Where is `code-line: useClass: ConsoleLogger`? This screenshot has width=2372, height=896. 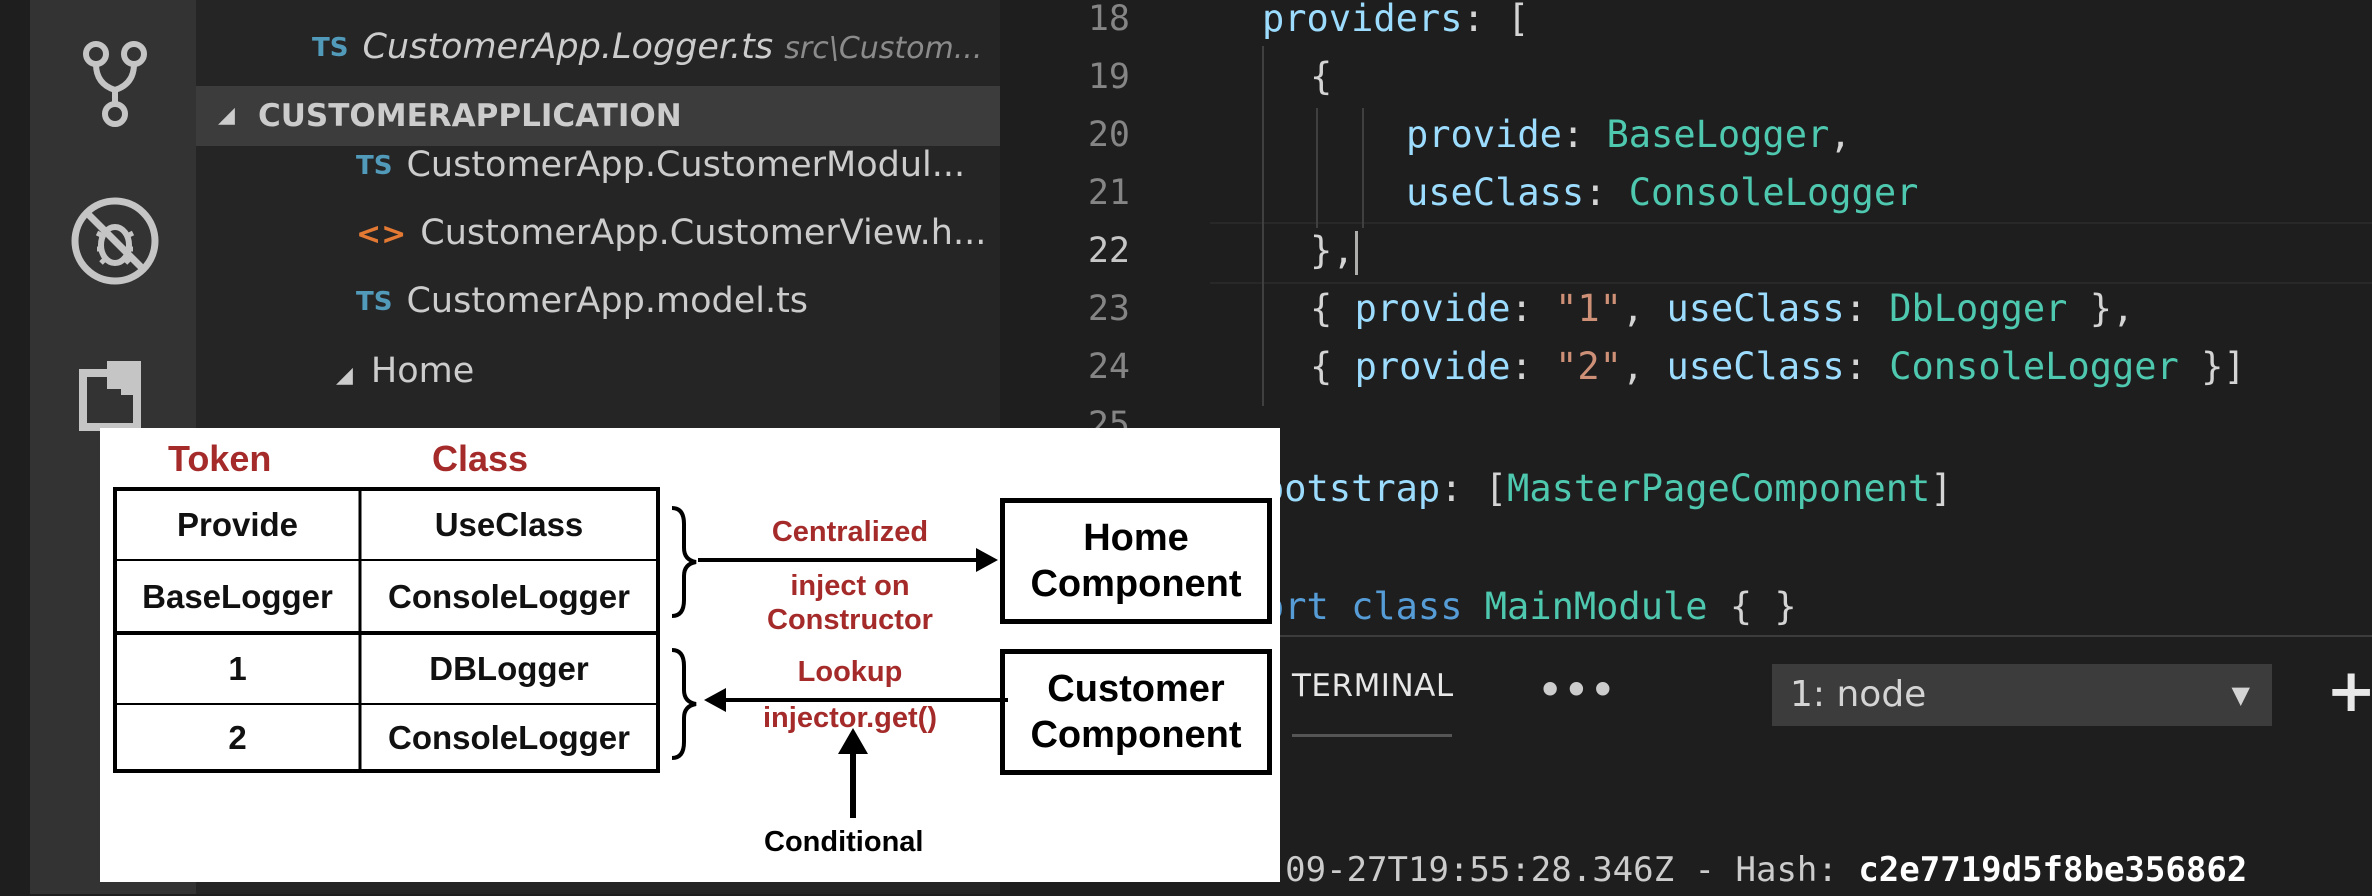
code-line: useClass: ConsoleLogger is located at coordinates (1662, 192).